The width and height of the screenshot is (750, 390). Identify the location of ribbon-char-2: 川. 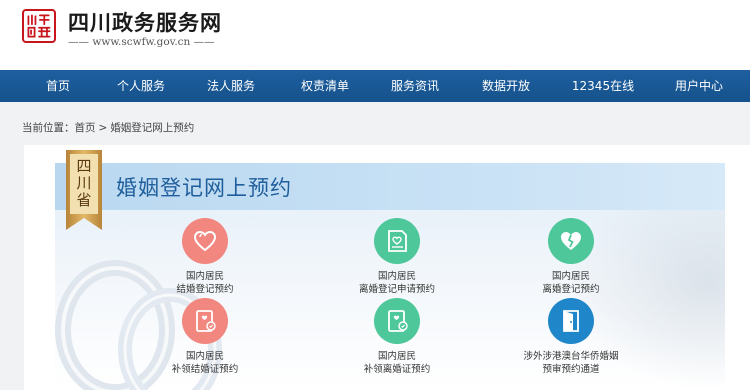
(84, 183).